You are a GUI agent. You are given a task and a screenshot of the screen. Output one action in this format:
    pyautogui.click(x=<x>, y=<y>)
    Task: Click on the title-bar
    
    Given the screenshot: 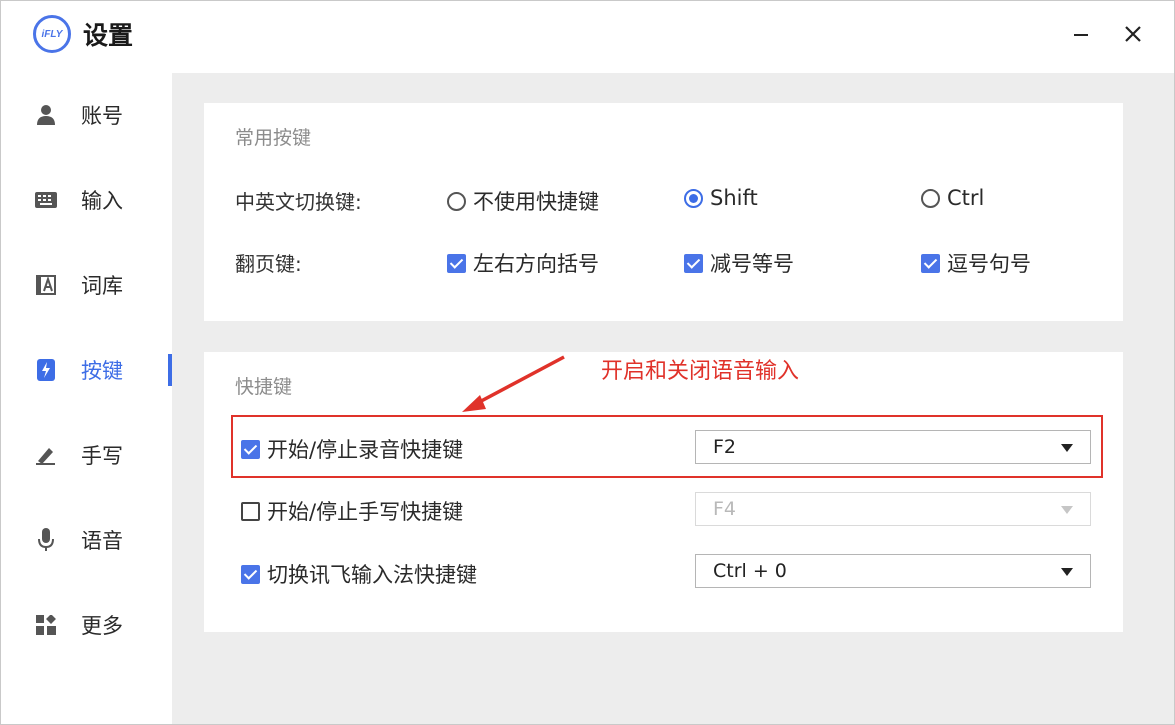 What is the action you would take?
    pyautogui.click(x=673, y=37)
    